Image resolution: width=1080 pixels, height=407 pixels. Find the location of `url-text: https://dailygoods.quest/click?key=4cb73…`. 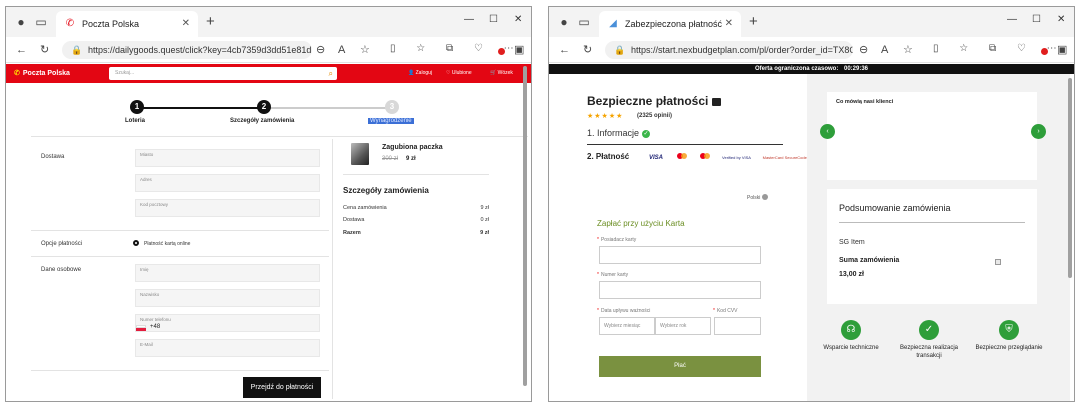

url-text: https://dailygoods.quest/click?key=4cb73… is located at coordinates (200, 50).